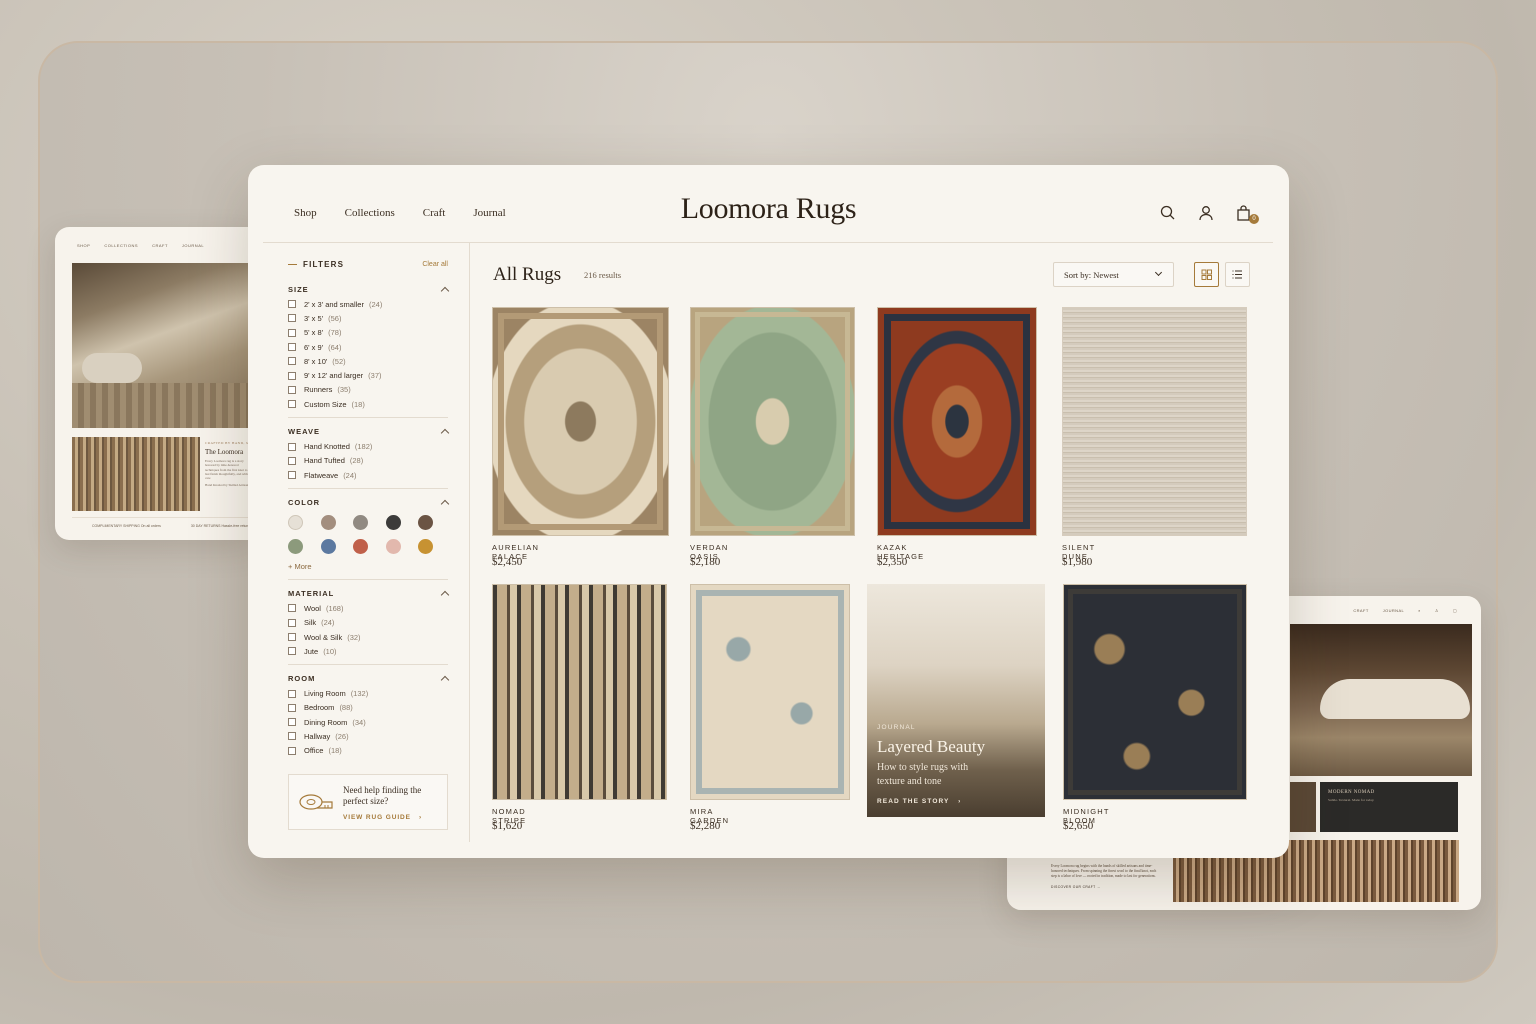 Image resolution: width=1536 pixels, height=1024 pixels. Describe the element at coordinates (368, 461) in the screenshot. I see `weave-option: Hand Tufted (28)` at that location.